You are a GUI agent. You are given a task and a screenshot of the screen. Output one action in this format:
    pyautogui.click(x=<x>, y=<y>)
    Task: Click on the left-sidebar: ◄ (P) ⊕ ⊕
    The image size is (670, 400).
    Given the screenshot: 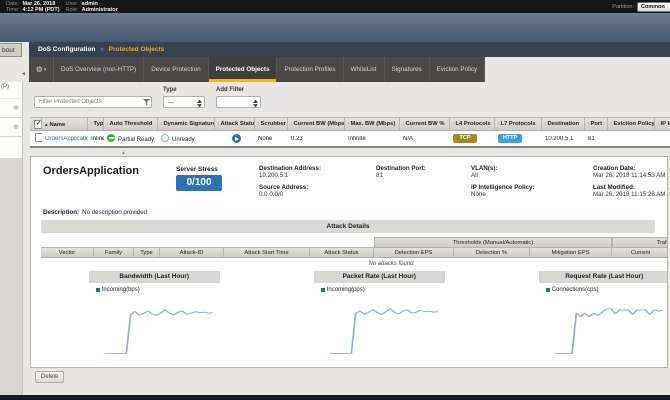 What is the action you would take?
    pyautogui.click(x=14, y=226)
    